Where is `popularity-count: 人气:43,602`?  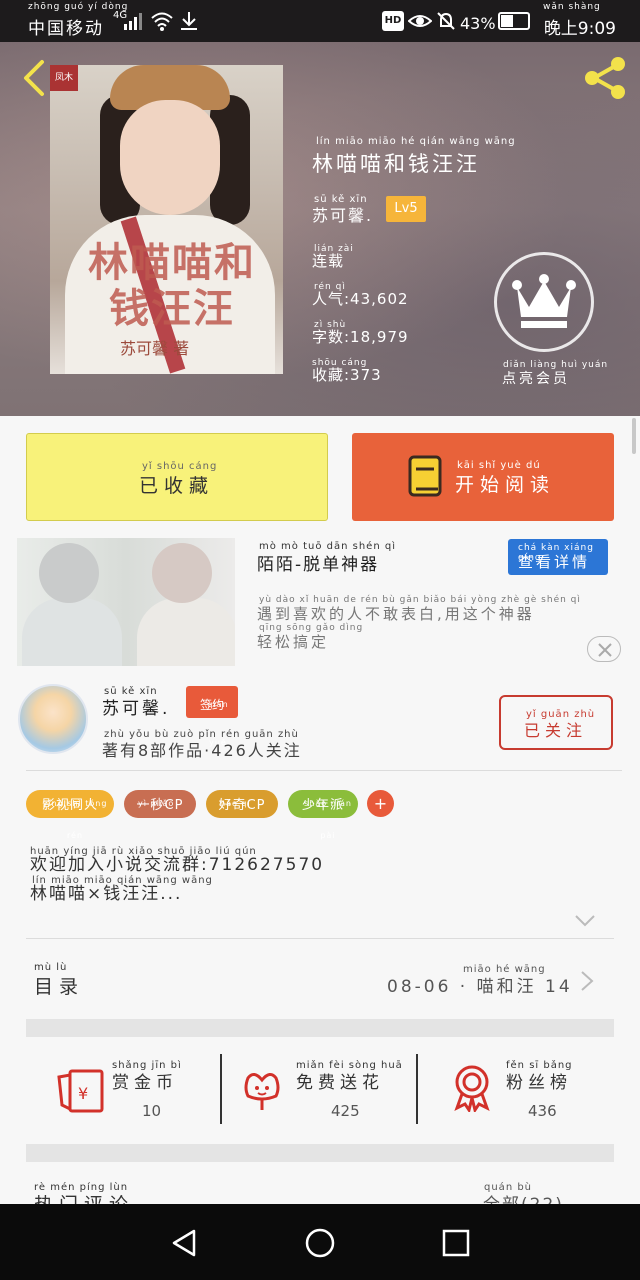
popularity-count: 人气:43,602 is located at coordinates (360, 299).